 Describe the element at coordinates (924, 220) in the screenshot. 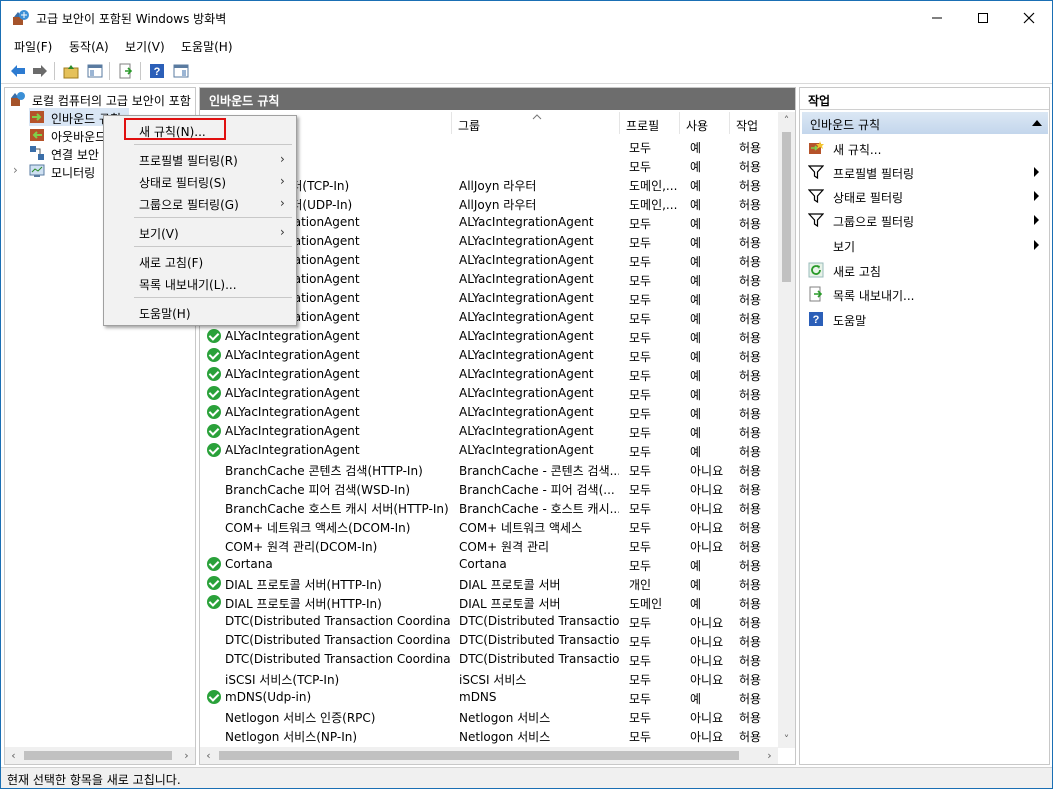

I see `action-item: 그룹으로 필터링` at that location.